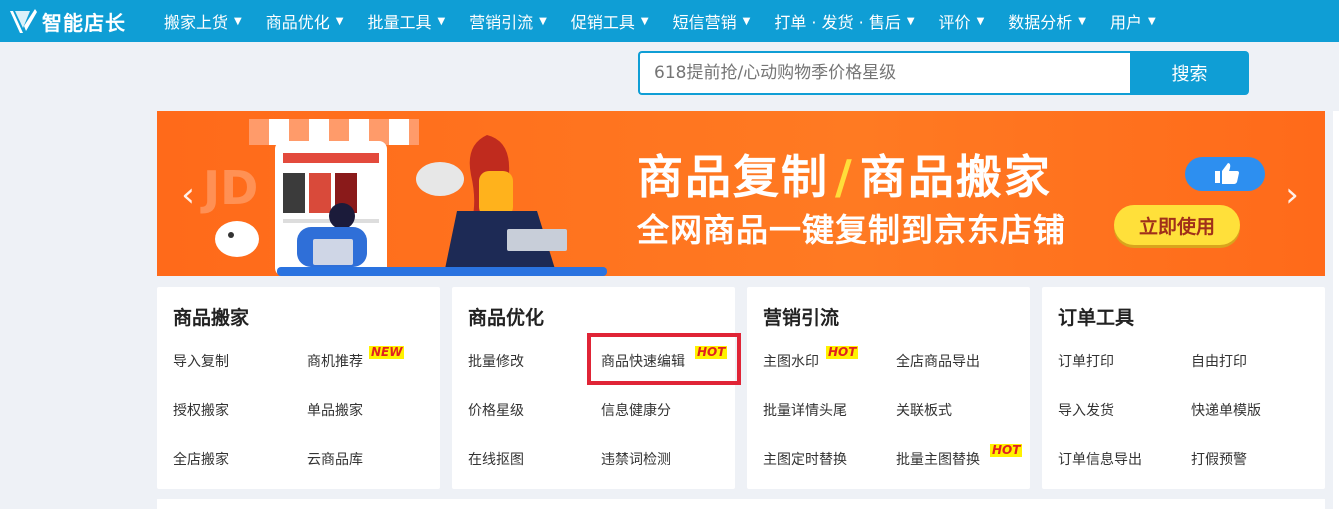 This screenshot has height=509, width=1339. Describe the element at coordinates (335, 361) in the screenshot. I see `link-opportunity-recommend: 商机推荐` at that location.